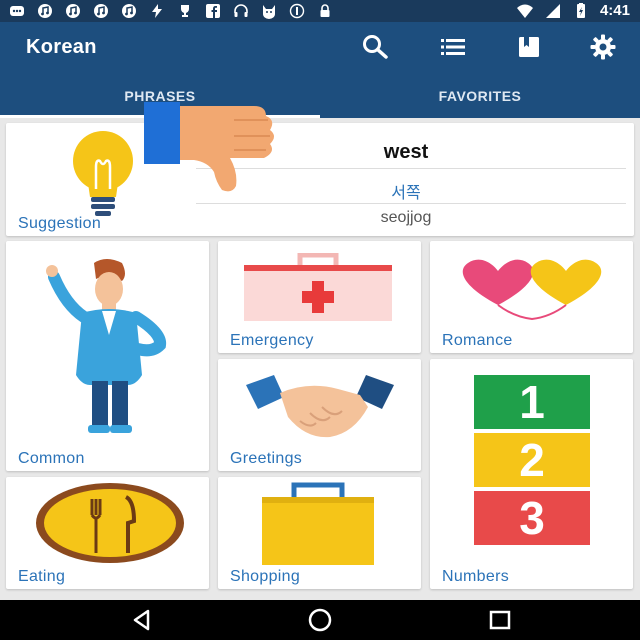  Describe the element at coordinates (525, 11) in the screenshot. I see `wifi-icon` at that location.